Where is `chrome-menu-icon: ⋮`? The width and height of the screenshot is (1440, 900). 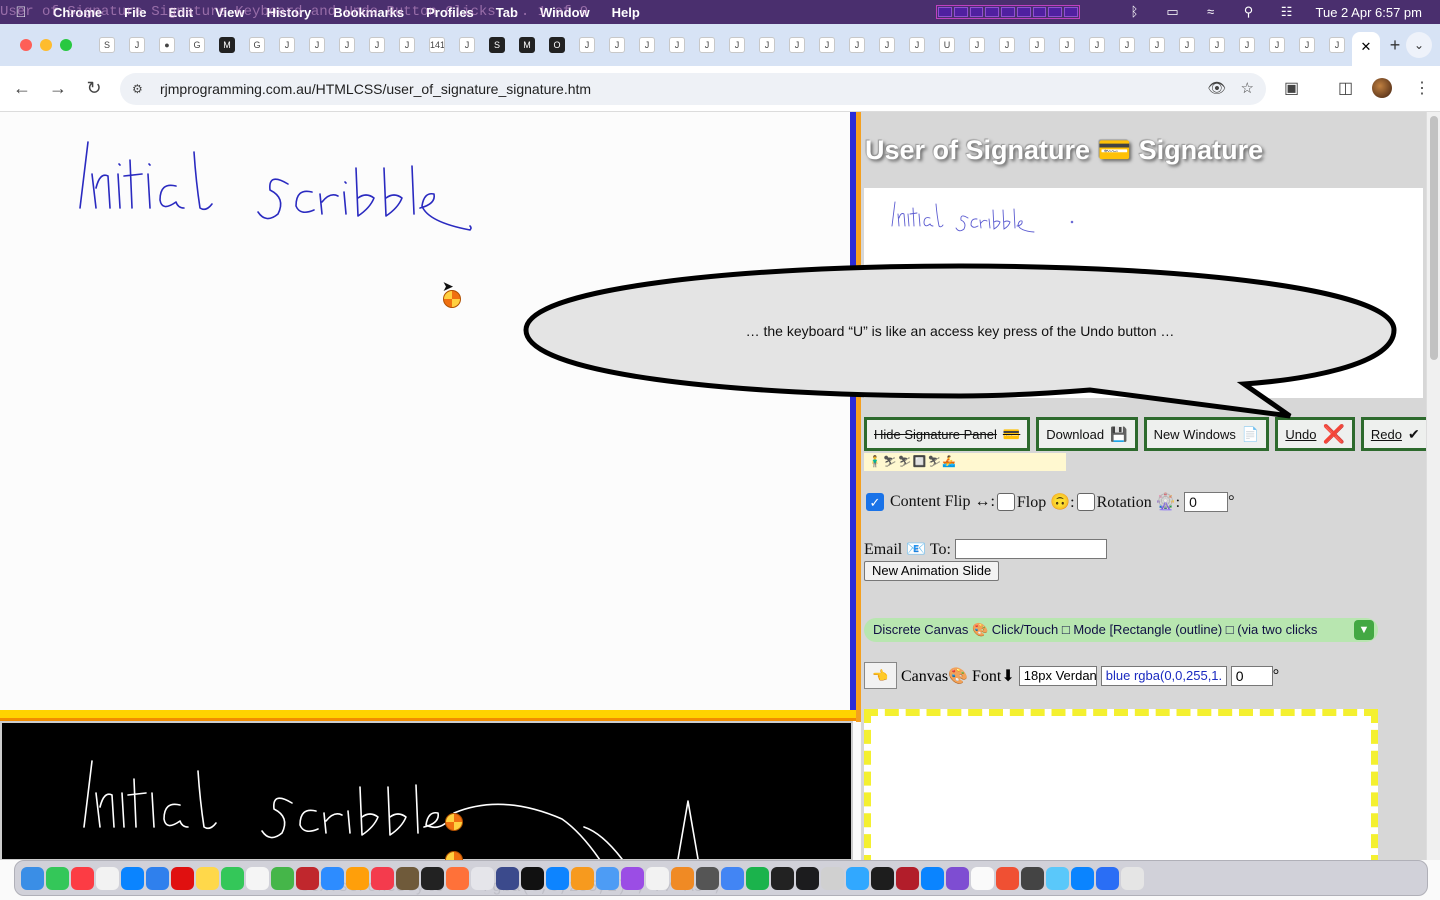 chrome-menu-icon: ⋮ is located at coordinates (1422, 88).